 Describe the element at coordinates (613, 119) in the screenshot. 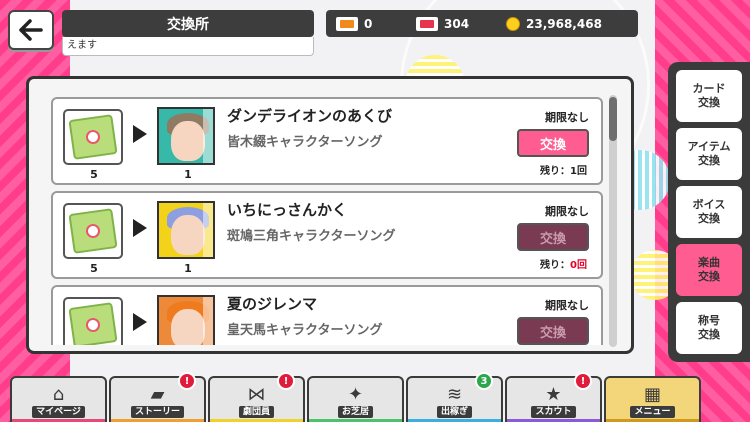

I see `scrollbar-thumb` at that location.